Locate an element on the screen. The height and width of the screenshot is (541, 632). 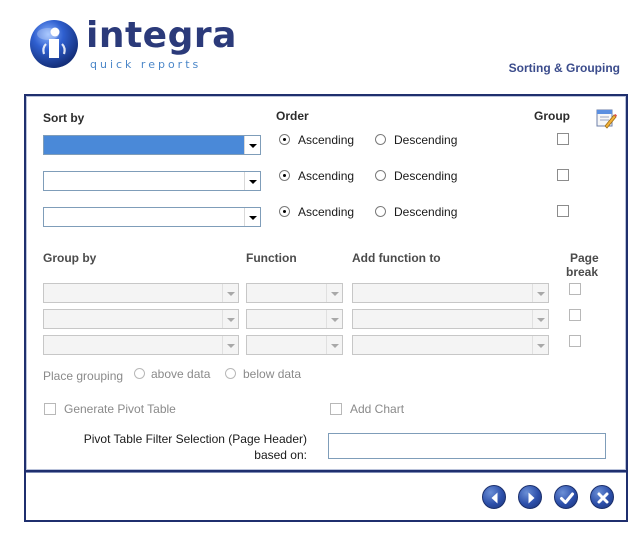
finish-button is located at coordinates (566, 497).